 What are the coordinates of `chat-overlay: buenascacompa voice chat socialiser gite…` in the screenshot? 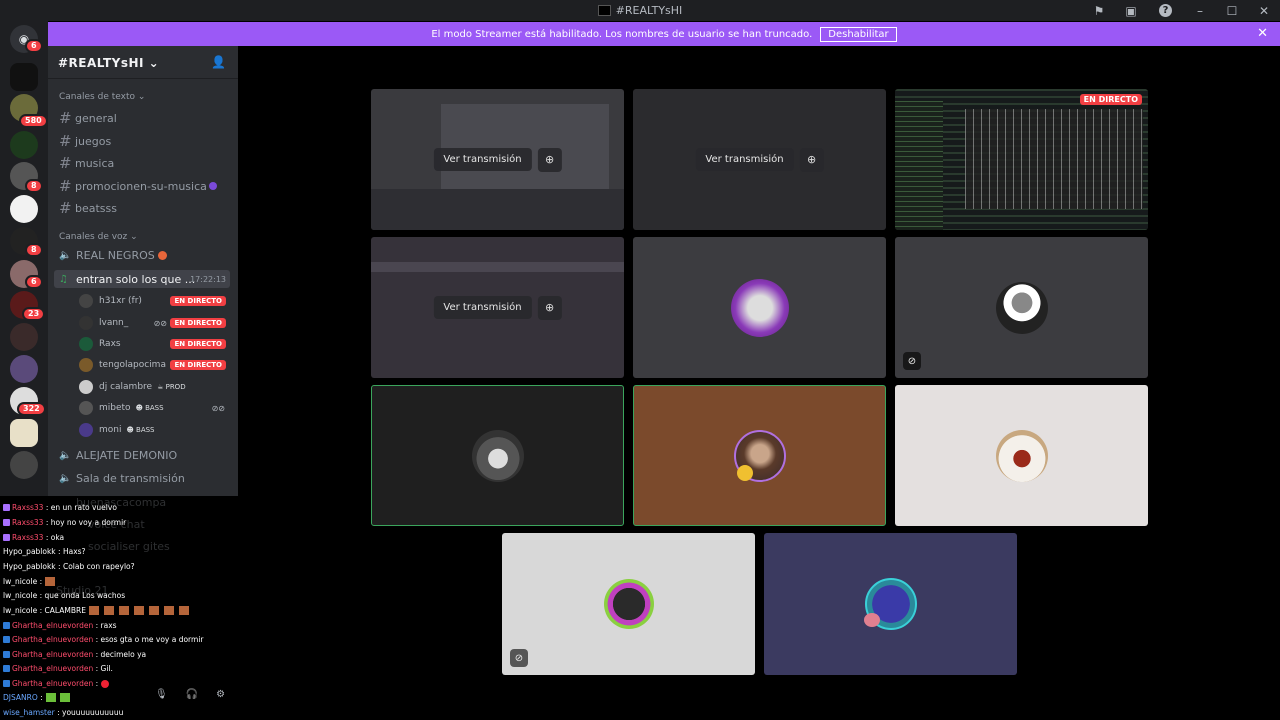 It's located at (119, 608).